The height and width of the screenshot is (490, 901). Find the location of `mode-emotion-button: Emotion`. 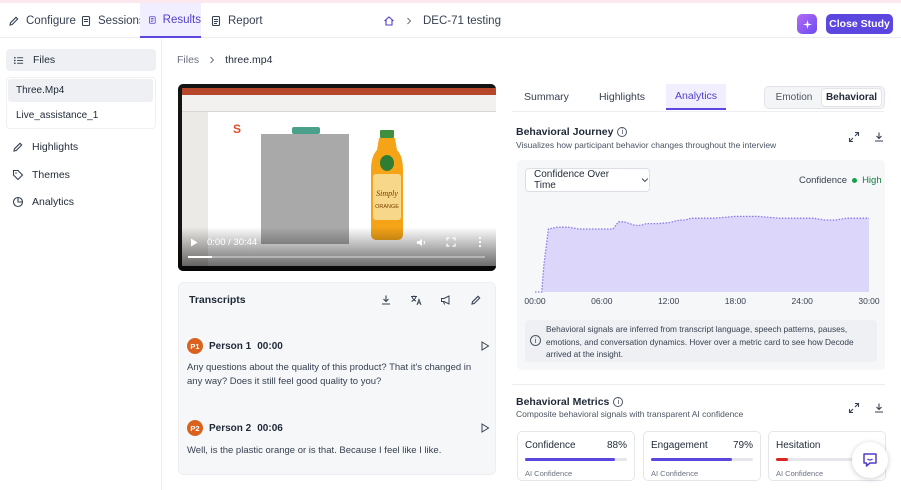

mode-emotion-button: Emotion is located at coordinates (794, 97).